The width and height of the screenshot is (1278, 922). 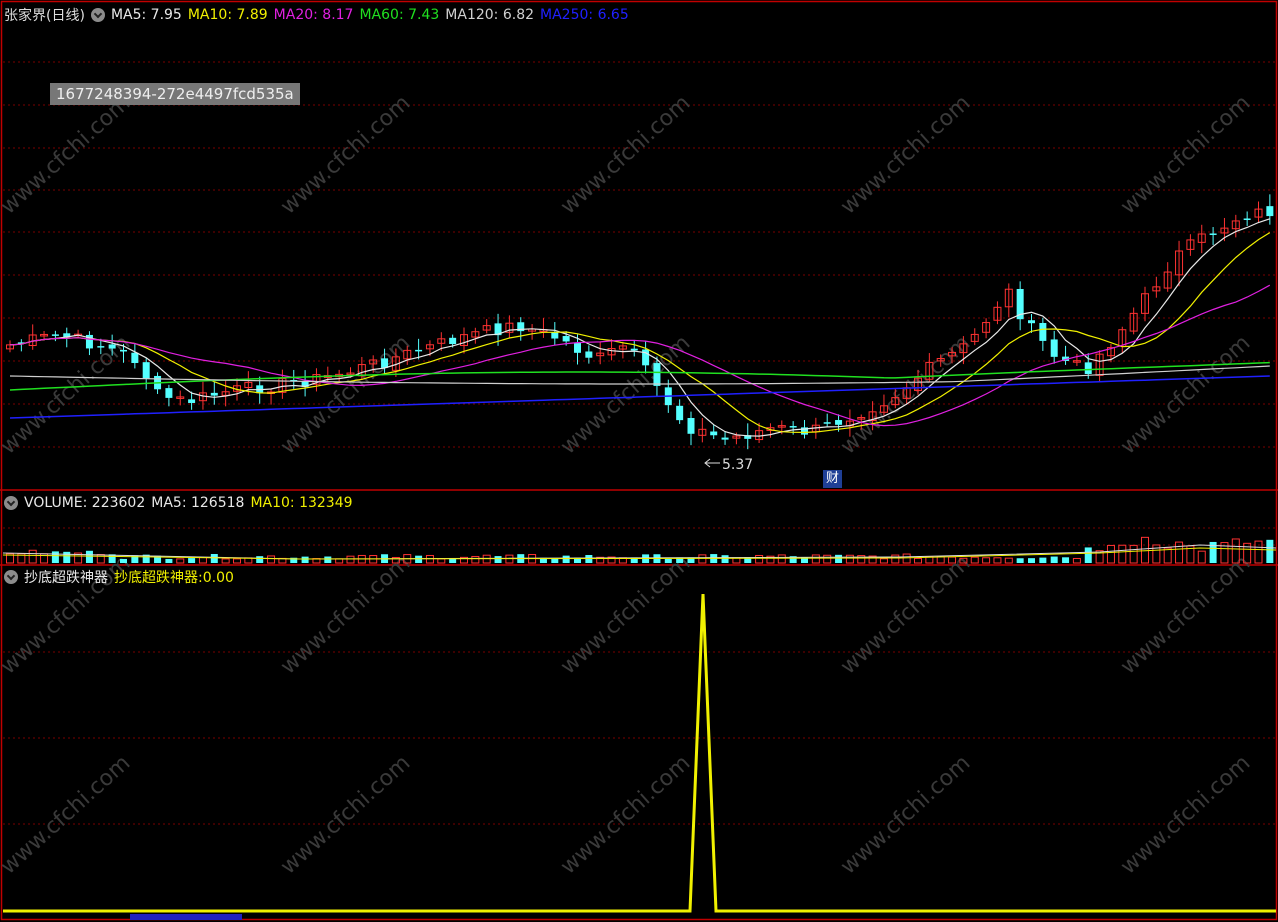 What do you see at coordinates (313, 15) in the screenshot?
I see `ma20-legend: MA20: 8.17` at bounding box center [313, 15].